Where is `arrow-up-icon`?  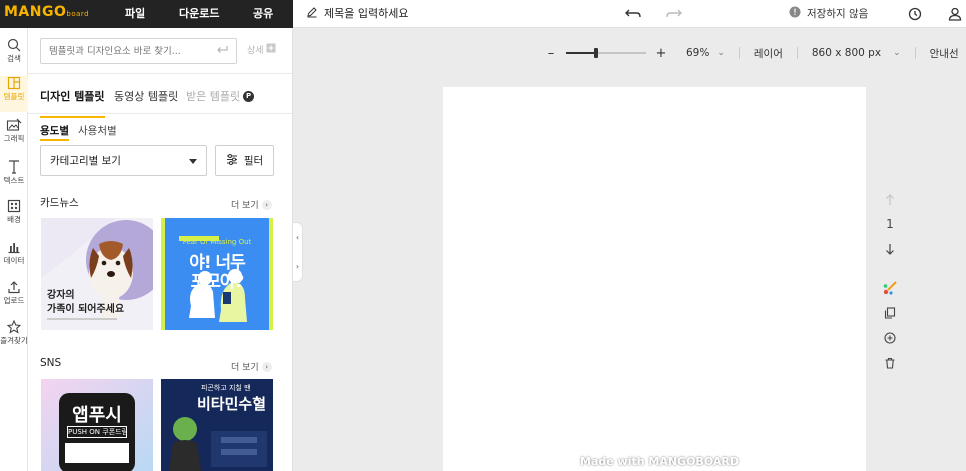 arrow-up-icon is located at coordinates (890, 199).